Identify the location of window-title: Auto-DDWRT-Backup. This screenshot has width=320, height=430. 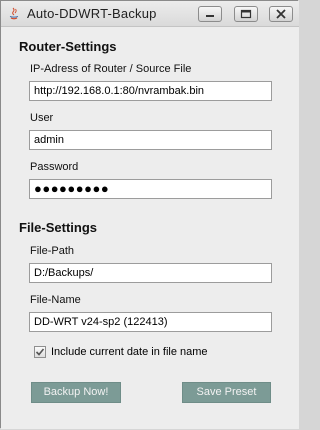
(92, 13).